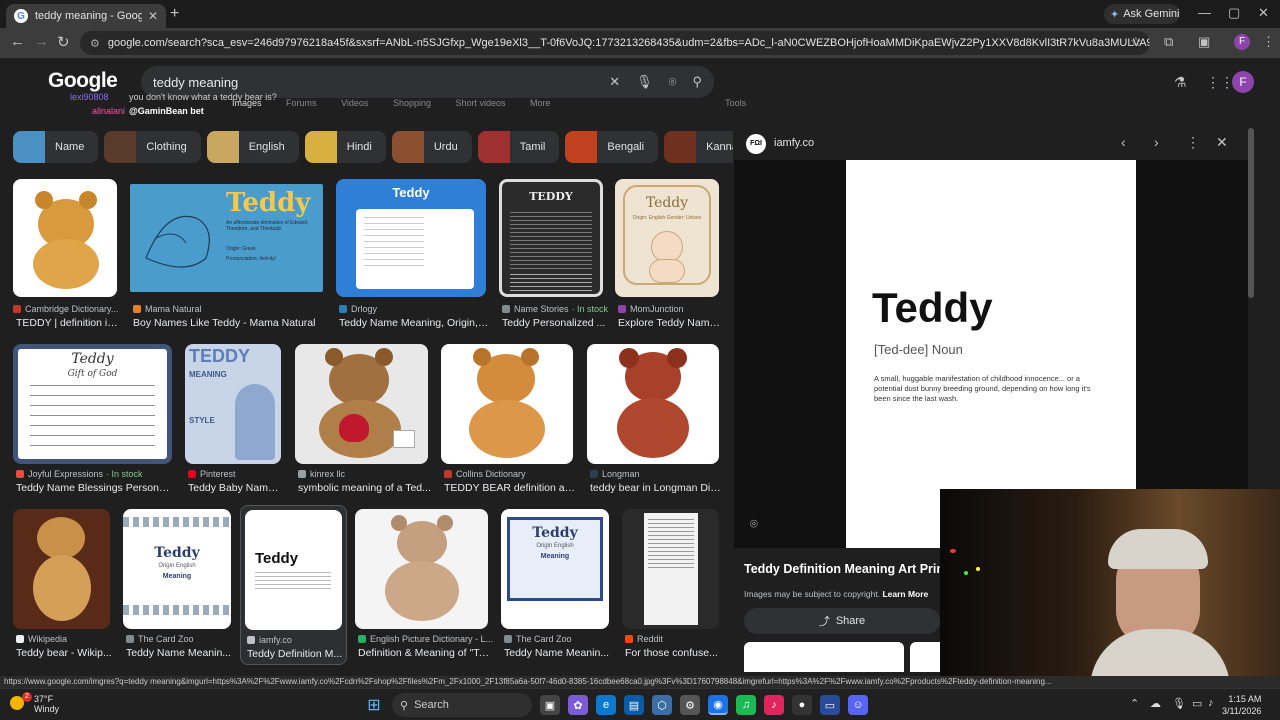 Image resolution: width=1280 pixels, height=720 pixels. Describe the element at coordinates (606, 705) in the screenshot. I see `edge-icon: e` at that location.